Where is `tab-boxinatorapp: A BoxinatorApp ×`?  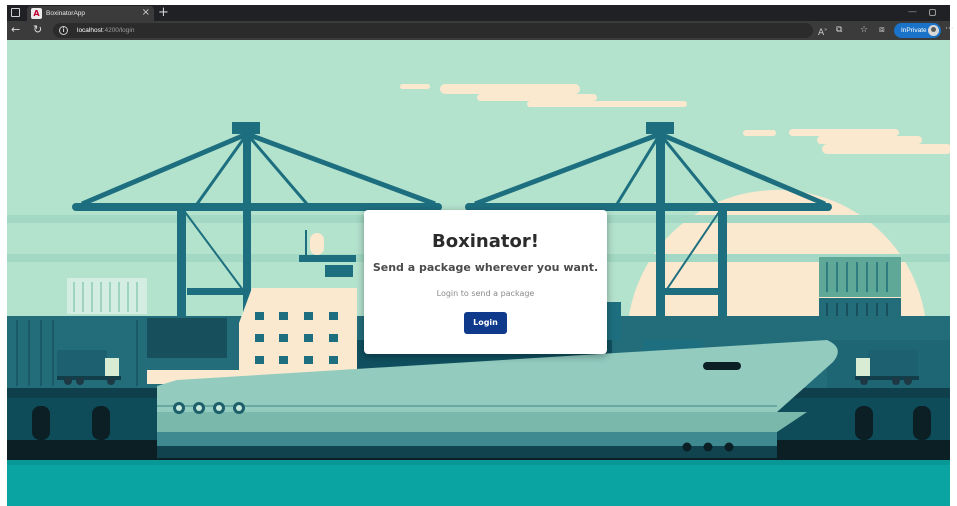 tab-boxinatorapp: A BoxinatorApp × is located at coordinates (90, 13).